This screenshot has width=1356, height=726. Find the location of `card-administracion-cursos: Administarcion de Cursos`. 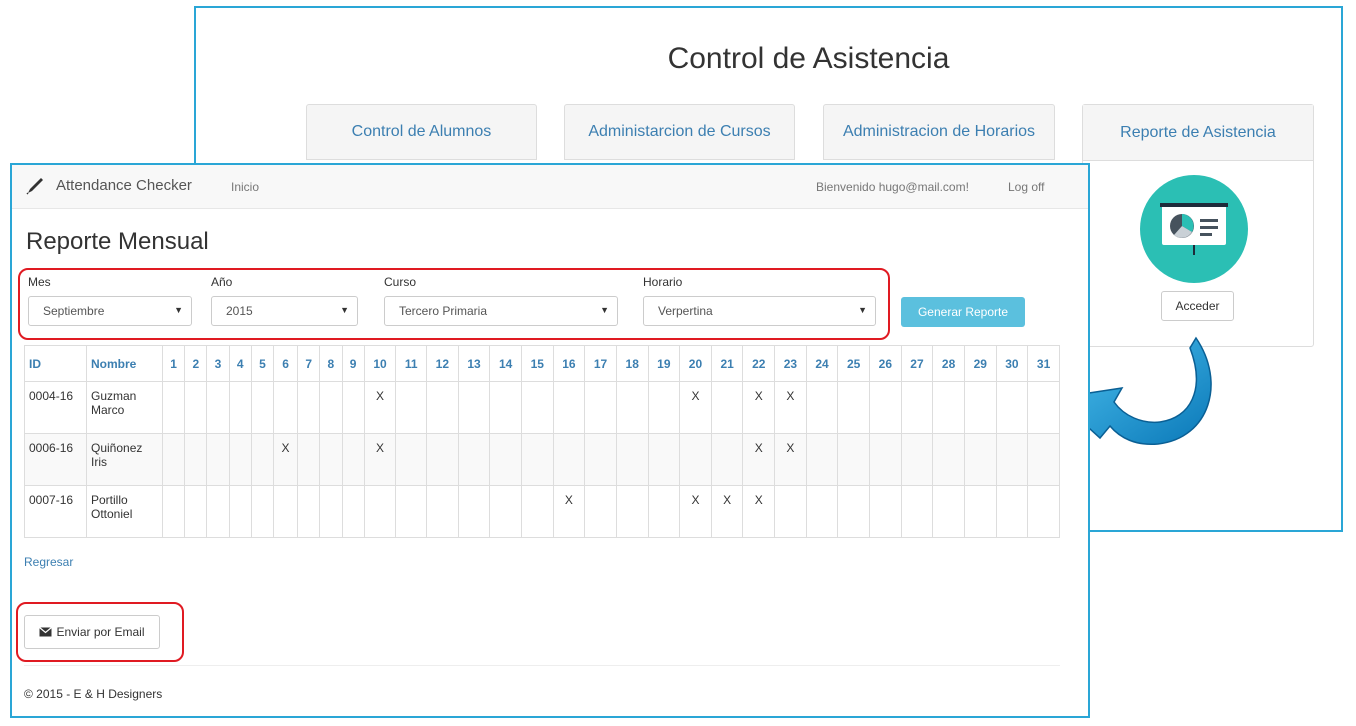

card-administracion-cursos: Administarcion de Cursos is located at coordinates (679, 132).